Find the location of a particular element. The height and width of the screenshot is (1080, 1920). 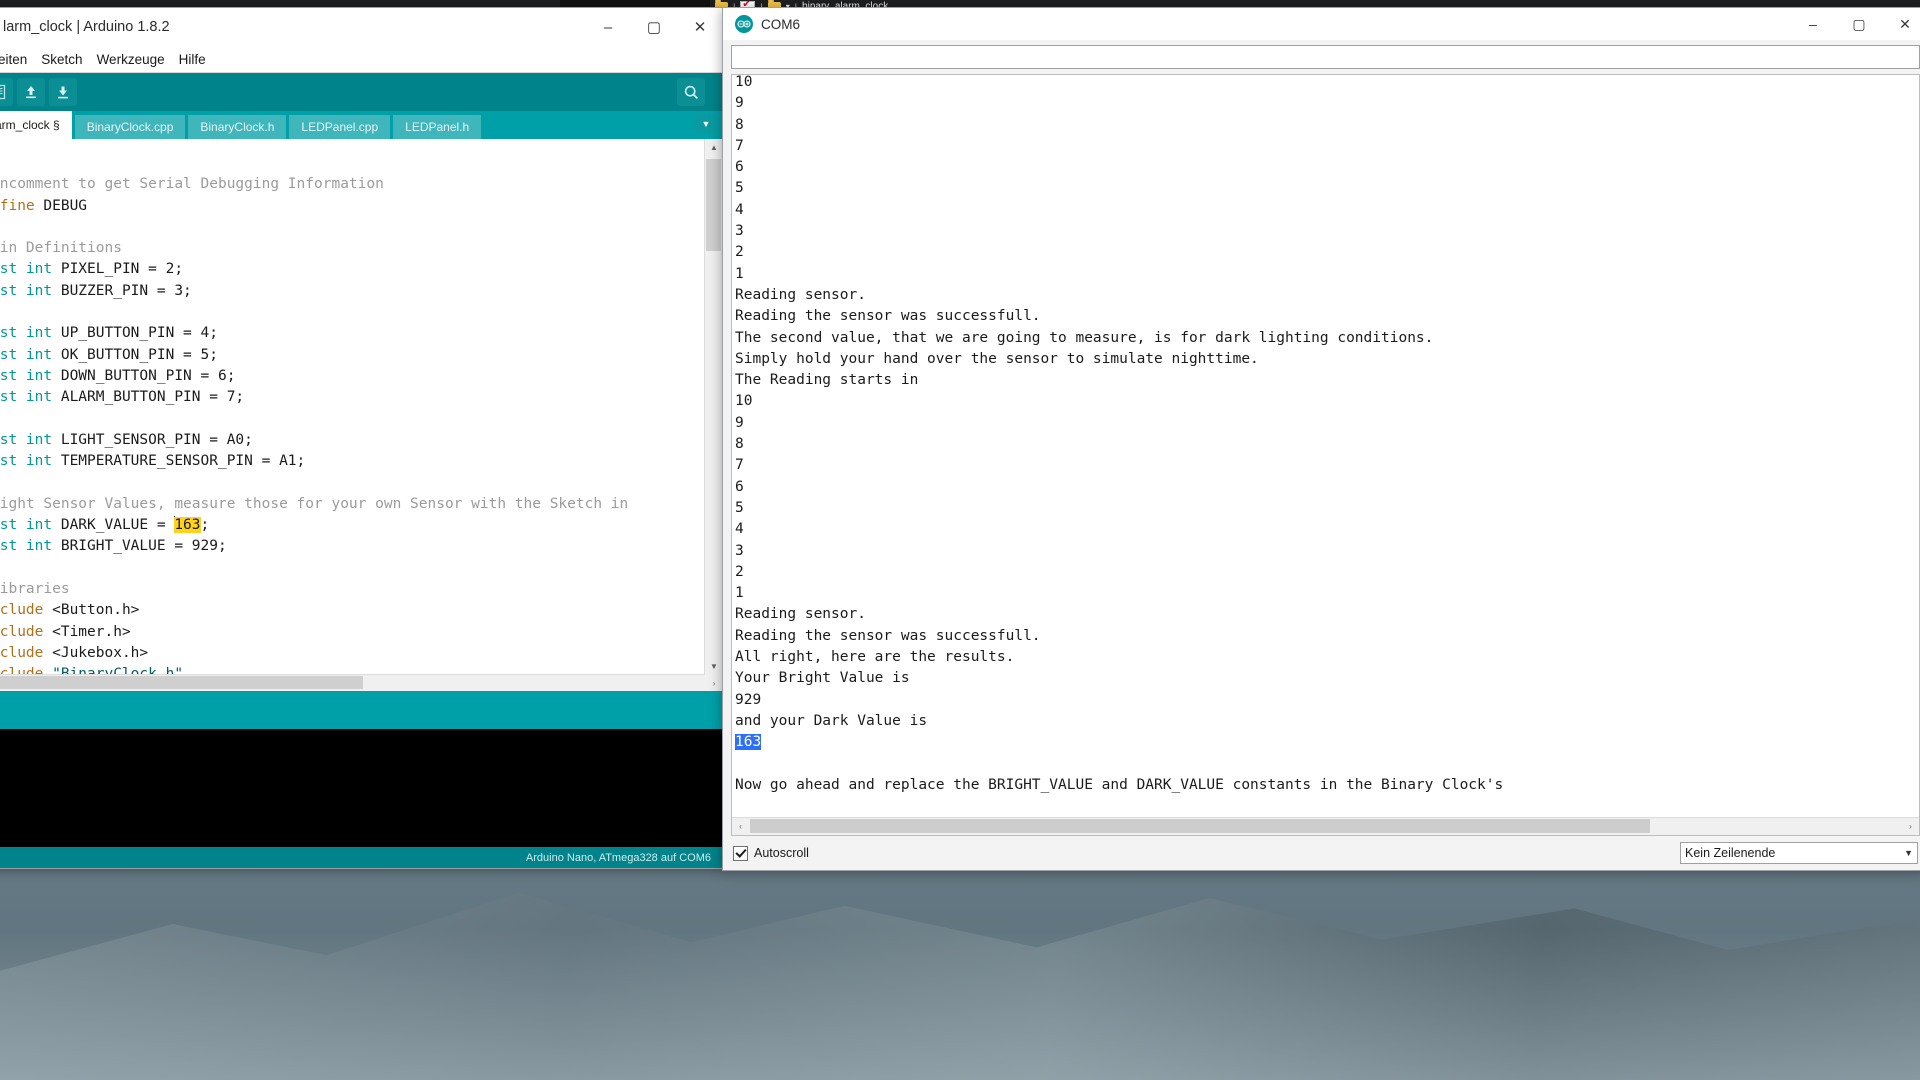

serial-output-line: 929 is located at coordinates (1327, 700).